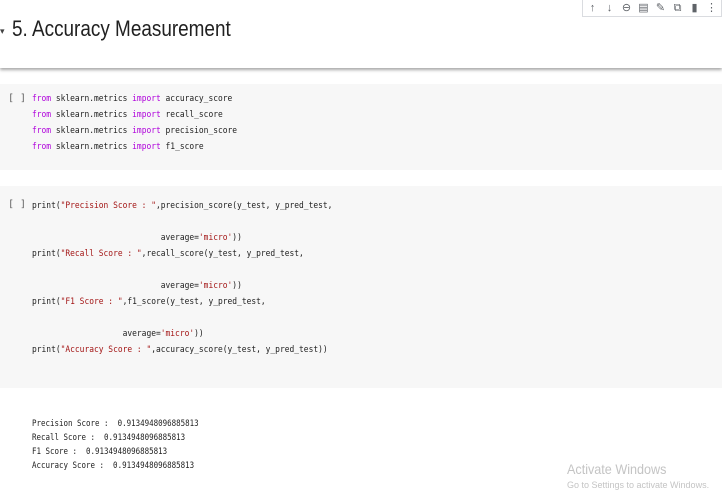  What do you see at coordinates (617, 469) in the screenshot?
I see `watermark-title: Activate Windows` at bounding box center [617, 469].